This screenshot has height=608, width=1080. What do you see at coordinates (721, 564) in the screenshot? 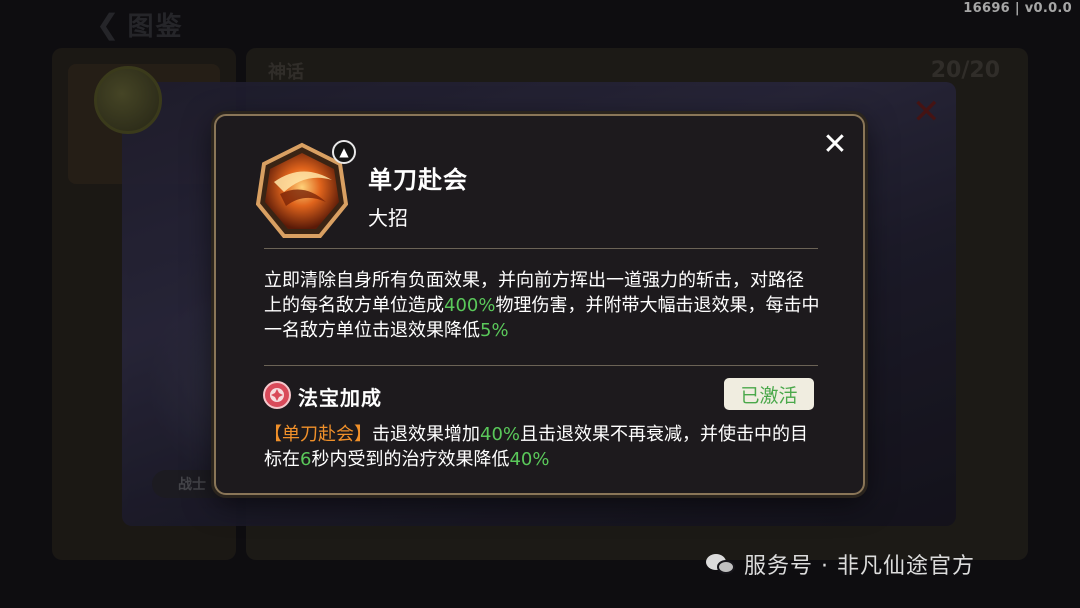
I see `wechat-icon` at bounding box center [721, 564].